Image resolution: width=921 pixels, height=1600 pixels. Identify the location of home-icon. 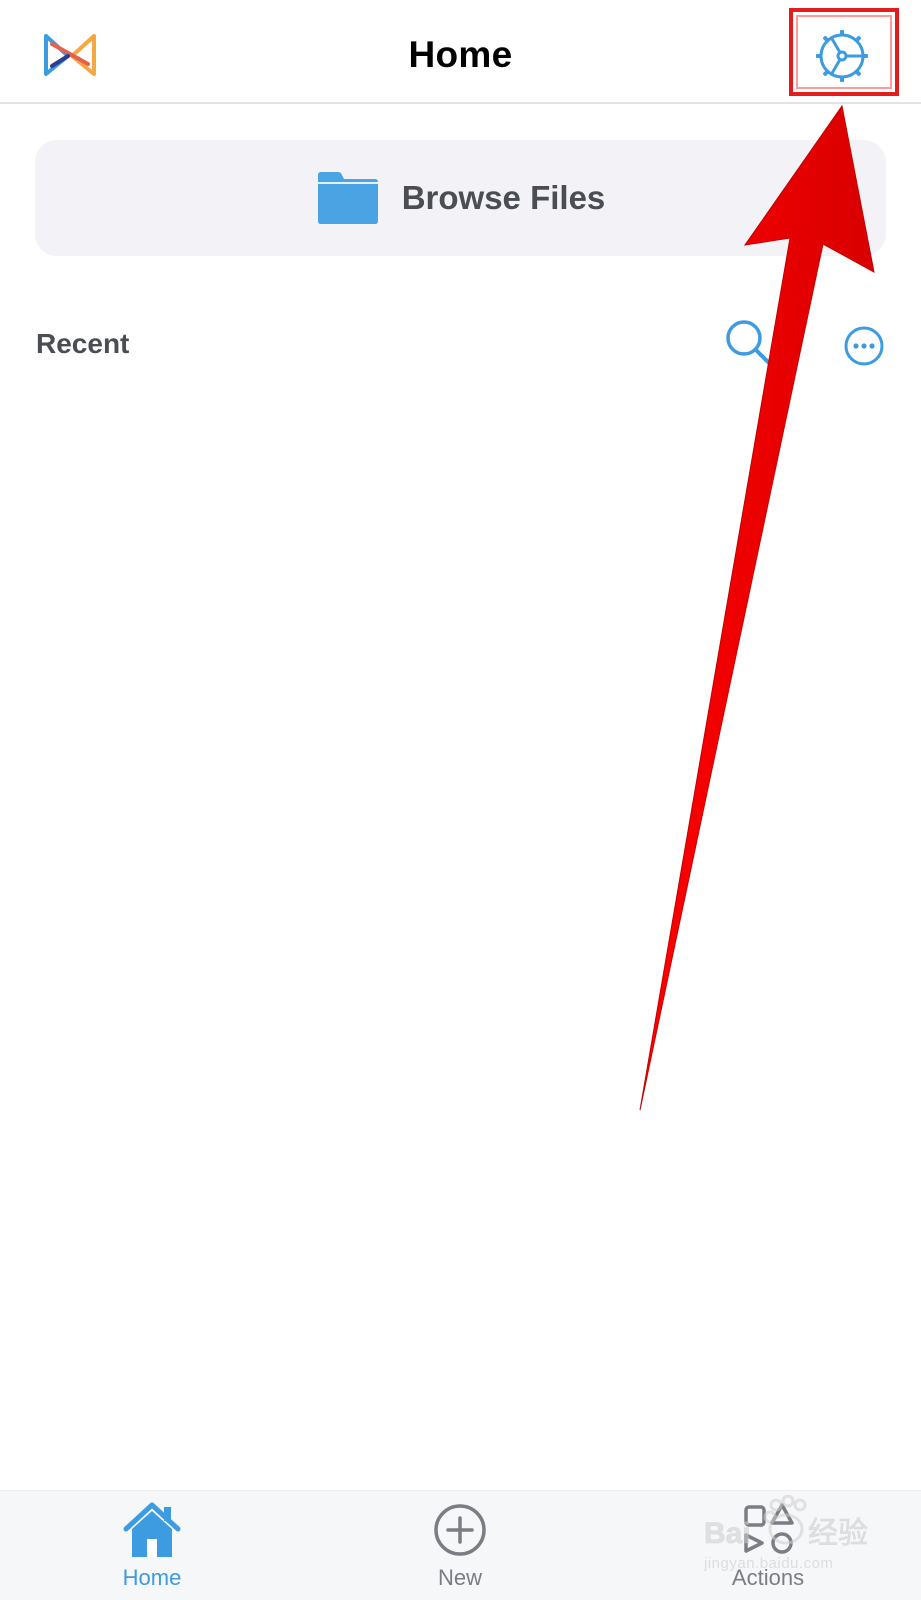
(152, 1529).